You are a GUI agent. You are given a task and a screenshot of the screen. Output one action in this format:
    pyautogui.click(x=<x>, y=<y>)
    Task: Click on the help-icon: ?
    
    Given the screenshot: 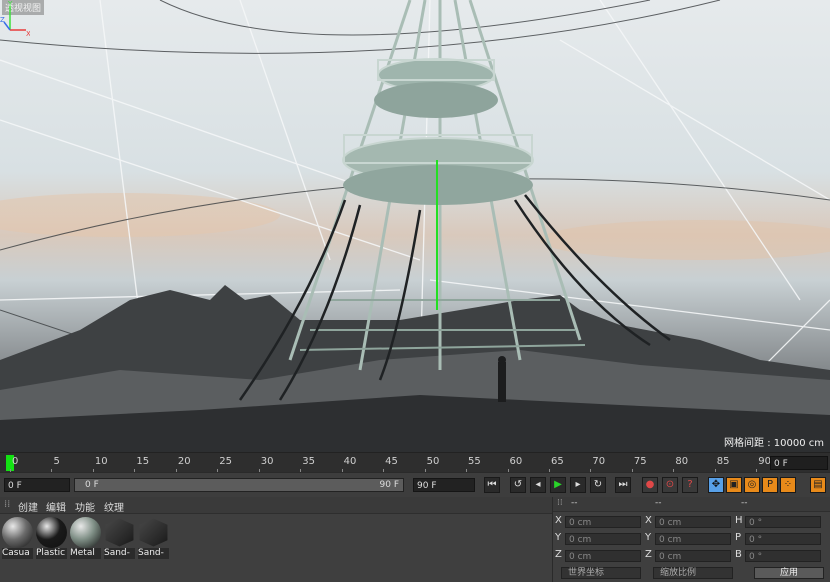 What is the action you would take?
    pyautogui.click(x=690, y=485)
    